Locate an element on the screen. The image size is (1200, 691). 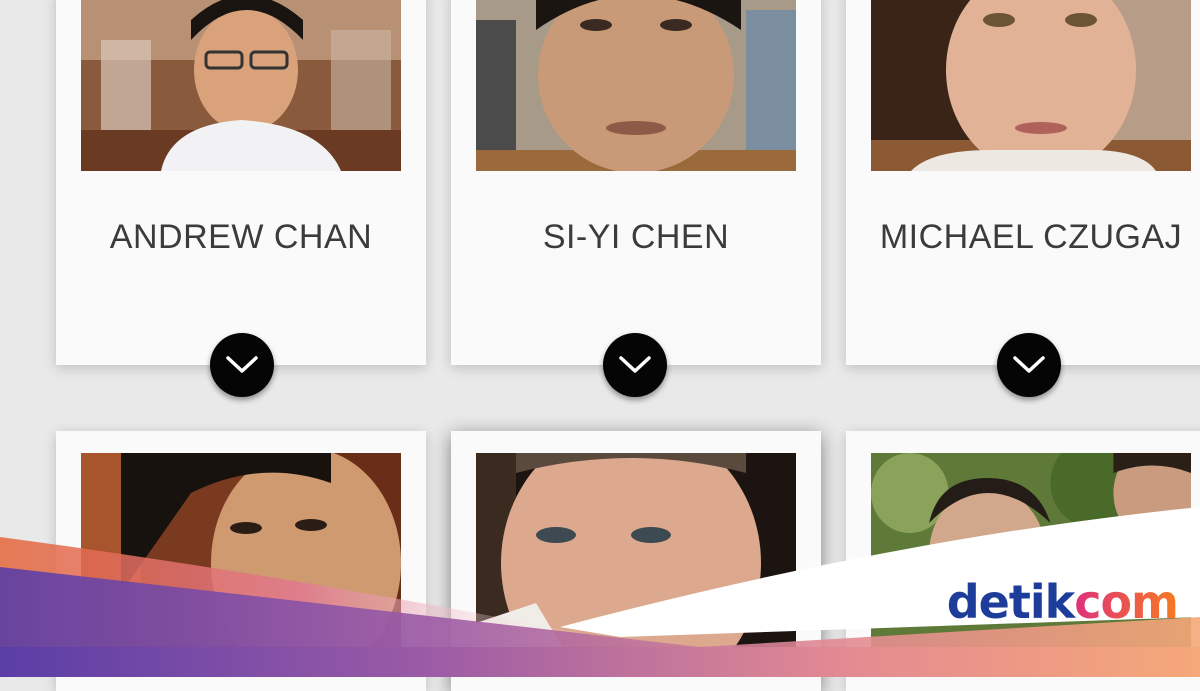
expand-button-andrew-chan is located at coordinates (242, 365).